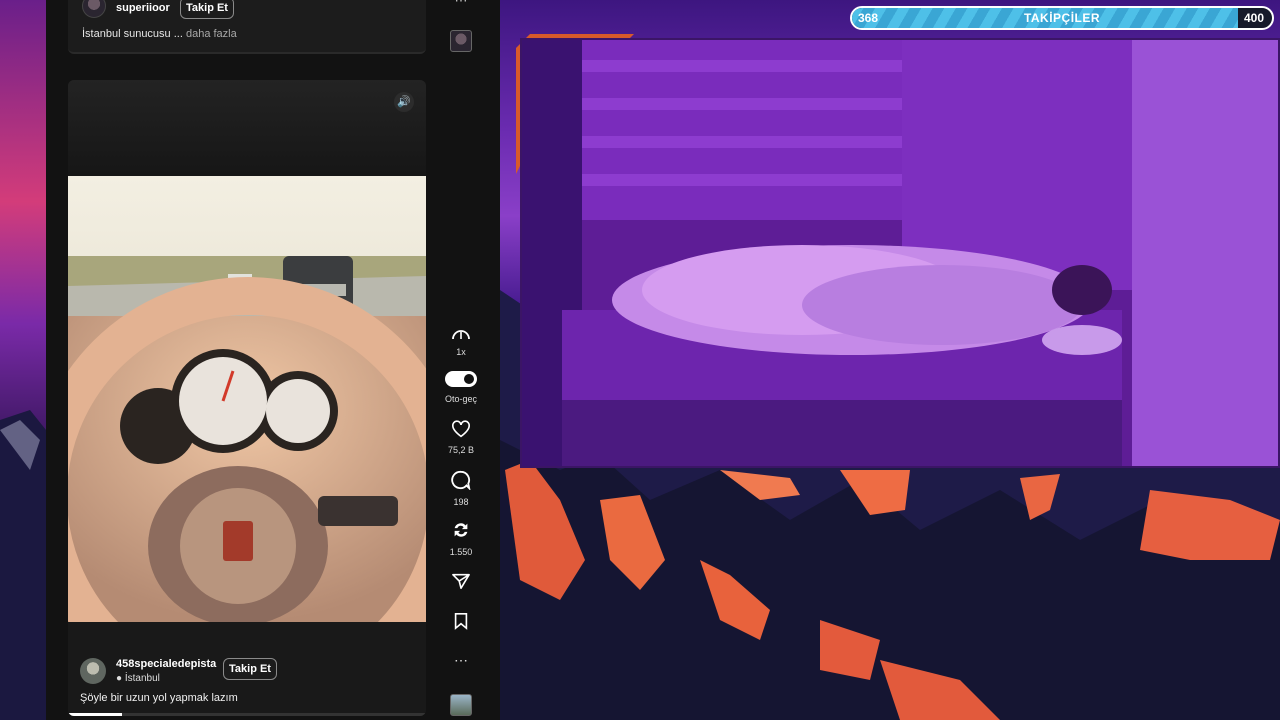  What do you see at coordinates (143, 8) in the screenshot?
I see `username: superiioor` at bounding box center [143, 8].